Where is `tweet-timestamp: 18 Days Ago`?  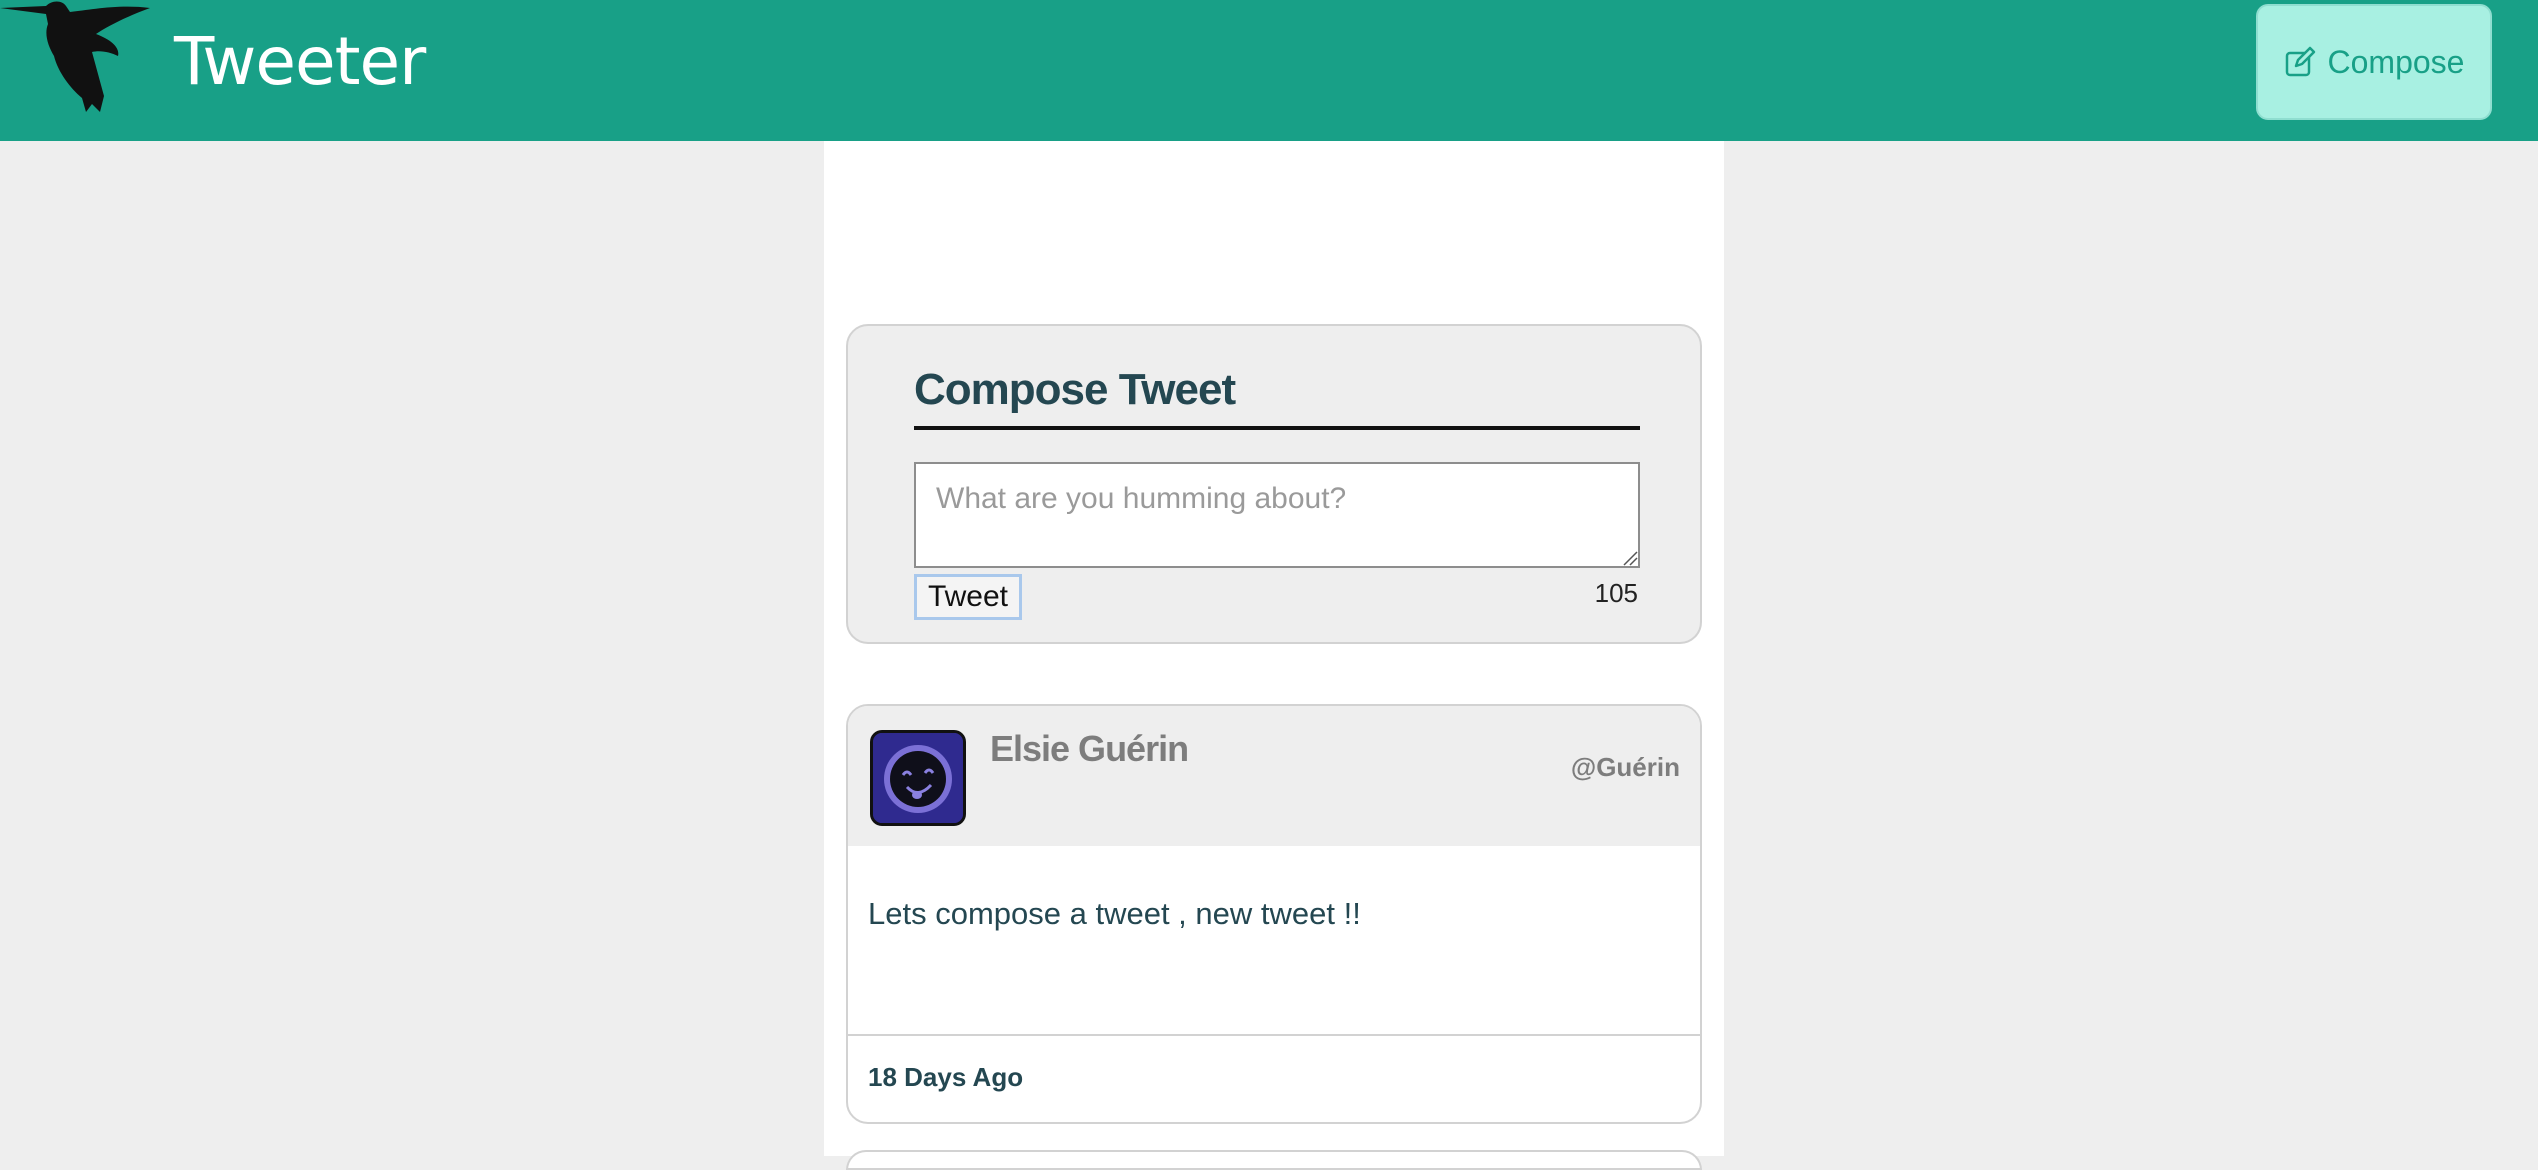 tweet-timestamp: 18 Days Ago is located at coordinates (946, 1077).